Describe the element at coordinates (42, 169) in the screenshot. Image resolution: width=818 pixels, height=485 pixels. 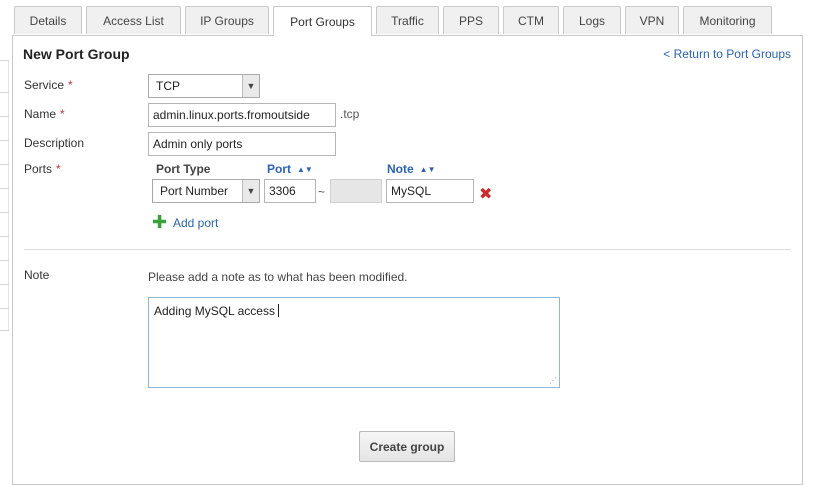
I see `ports-label: Ports *` at that location.